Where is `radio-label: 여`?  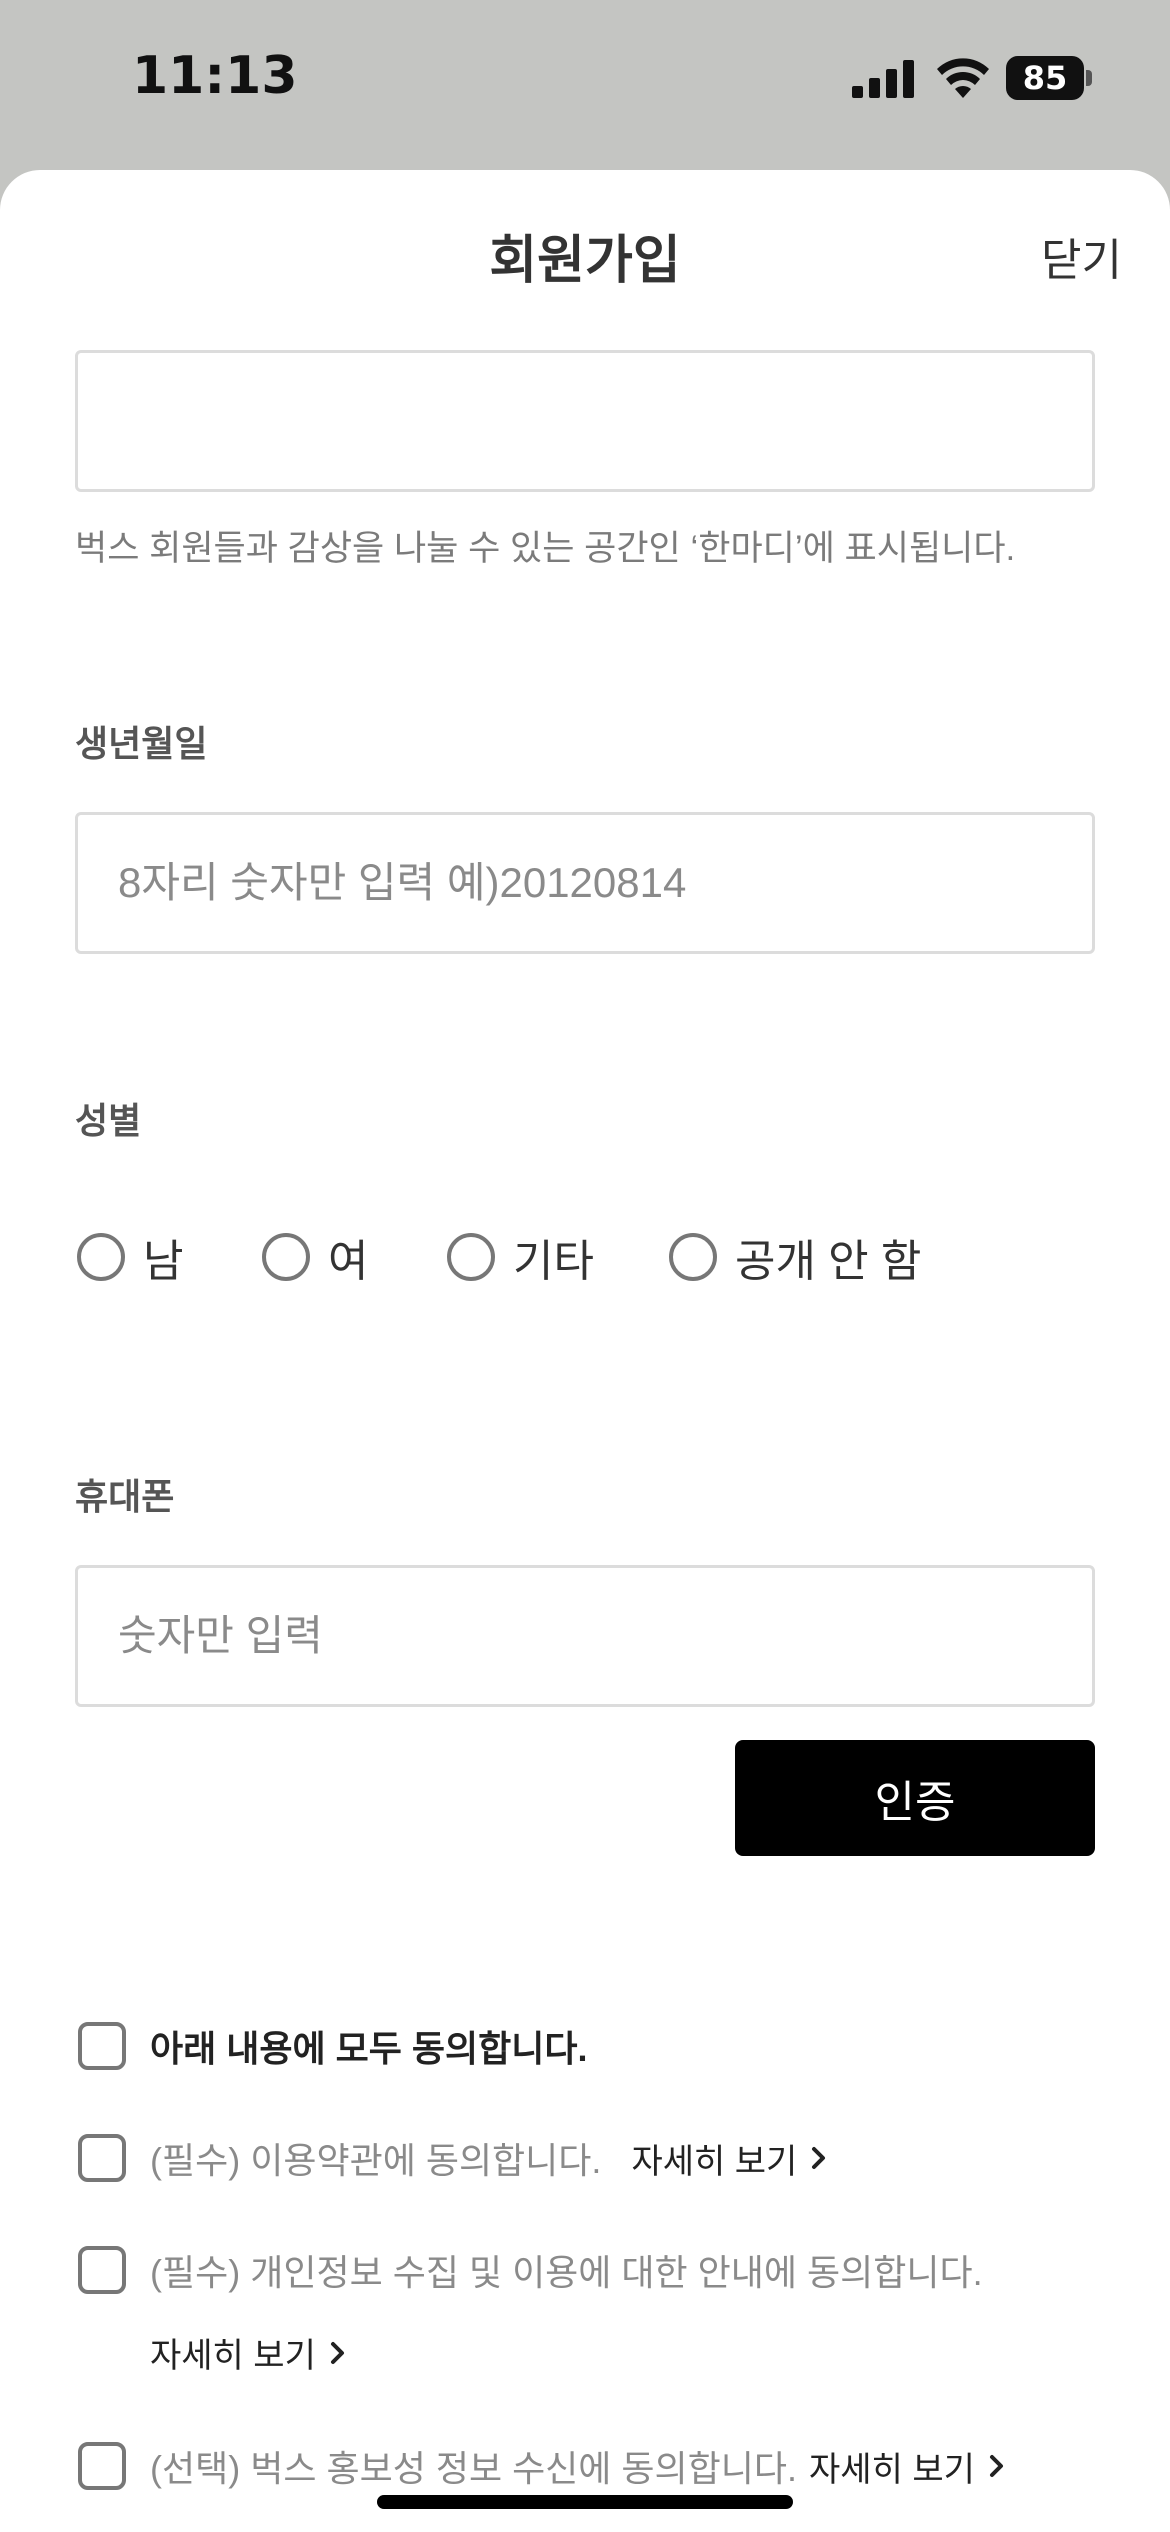
radio-label: 여 is located at coordinates (348, 1261).